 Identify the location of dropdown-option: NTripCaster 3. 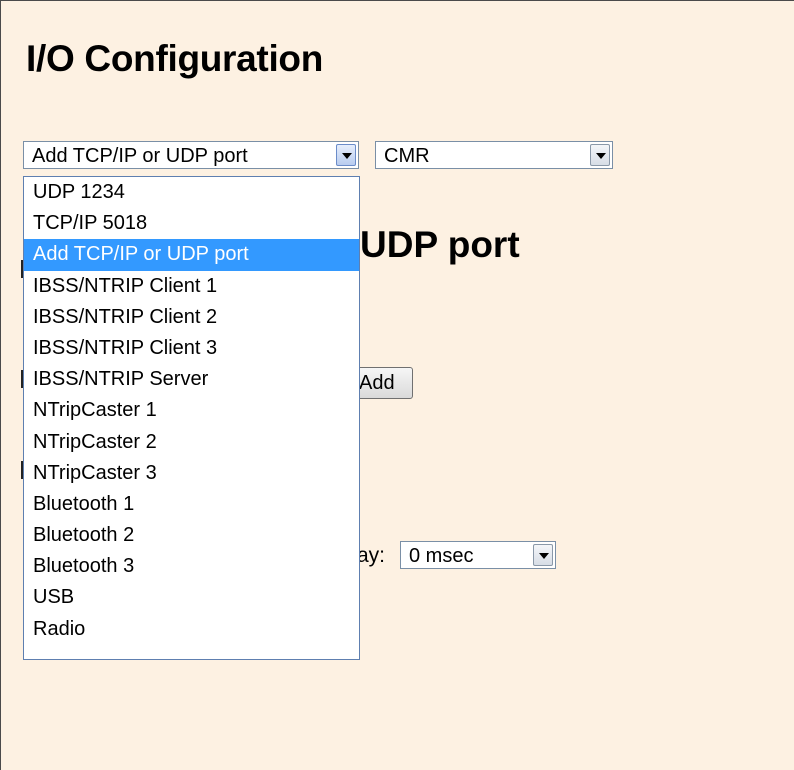
(191, 473).